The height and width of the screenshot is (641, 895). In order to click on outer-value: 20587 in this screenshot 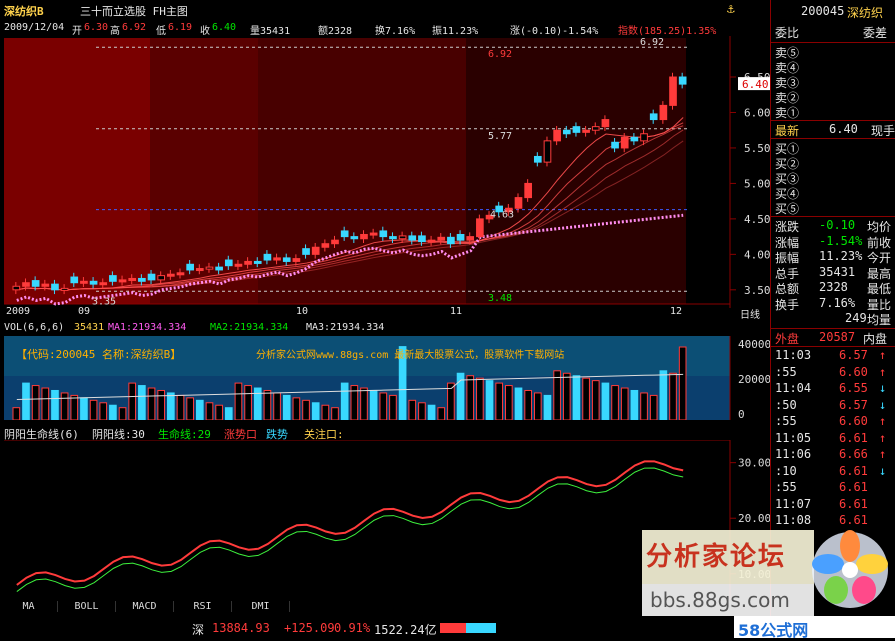, I will do `click(837, 337)`.